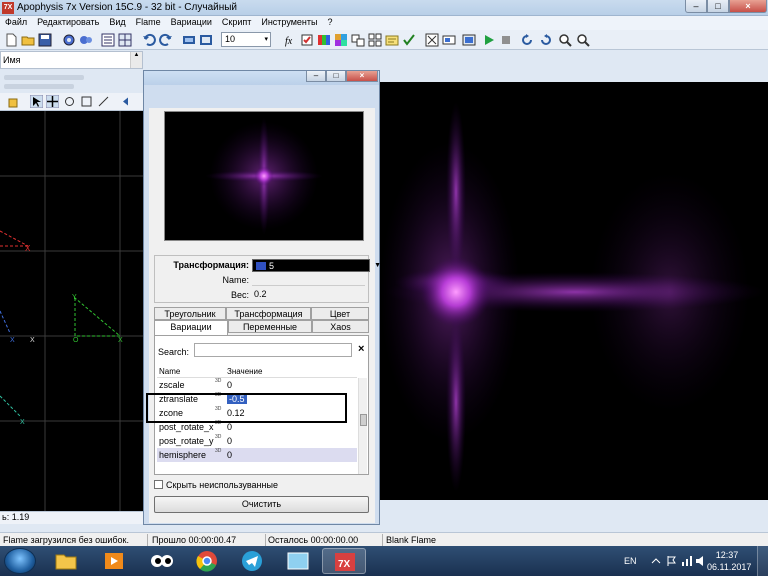 Image resolution: width=768 pixels, height=576 pixels. I want to click on telegram-task, so click(252, 561).